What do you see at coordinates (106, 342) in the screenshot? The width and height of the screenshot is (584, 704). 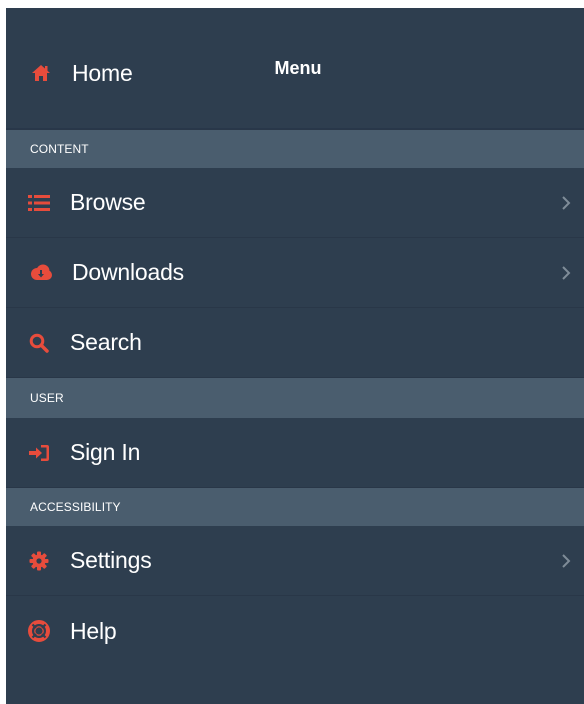 I see `menu-item-search-label: Search` at bounding box center [106, 342].